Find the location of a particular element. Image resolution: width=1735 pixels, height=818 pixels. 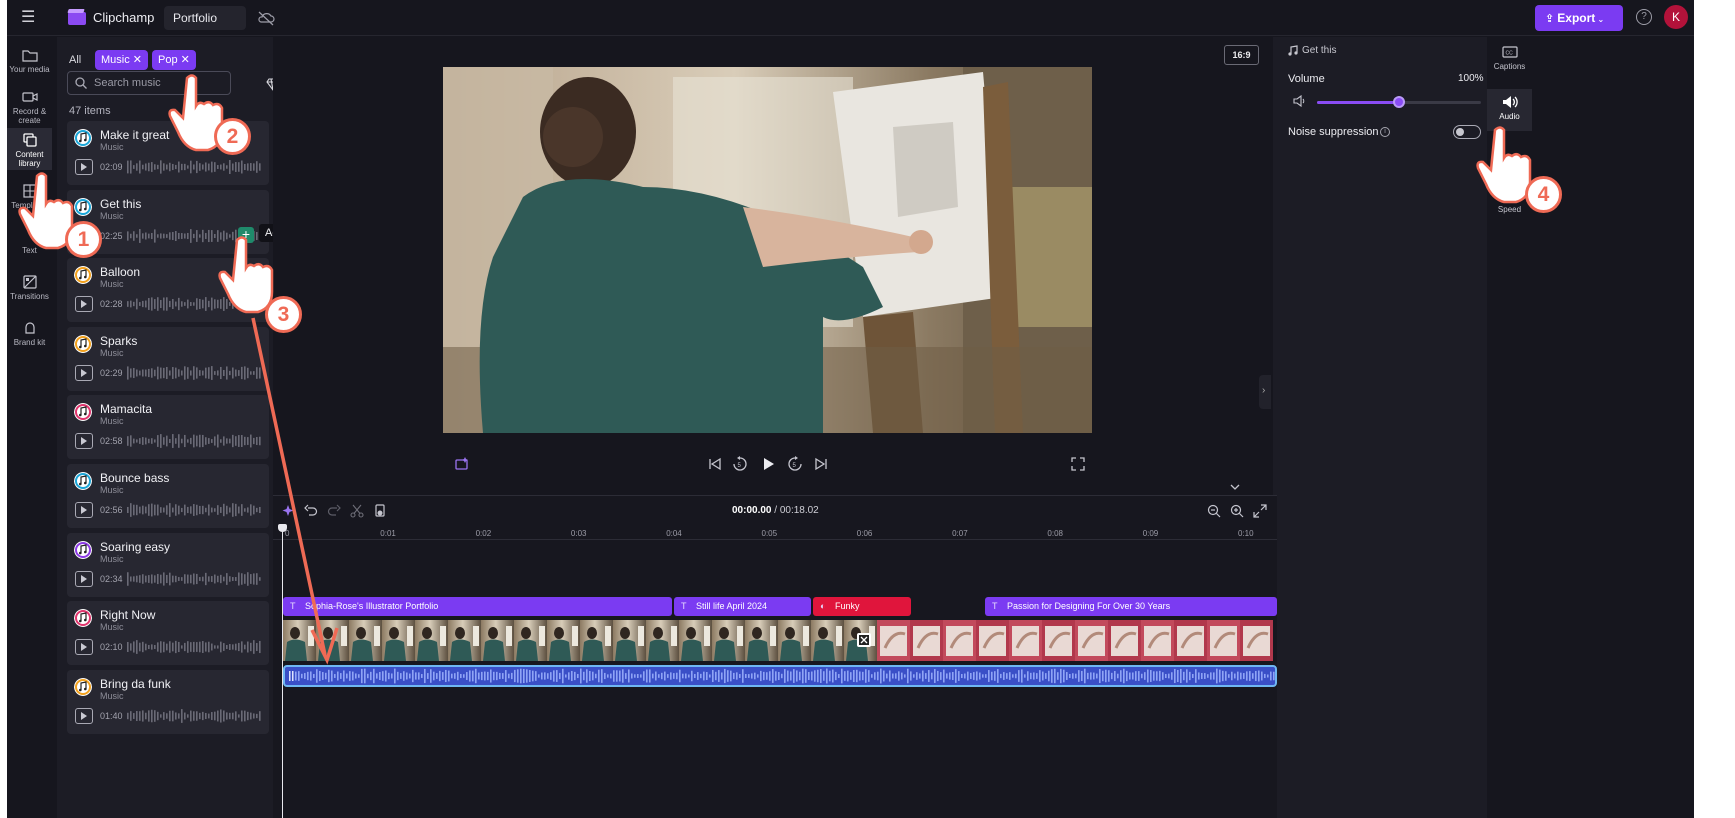

skip-forward-icon is located at coordinates (821, 464).